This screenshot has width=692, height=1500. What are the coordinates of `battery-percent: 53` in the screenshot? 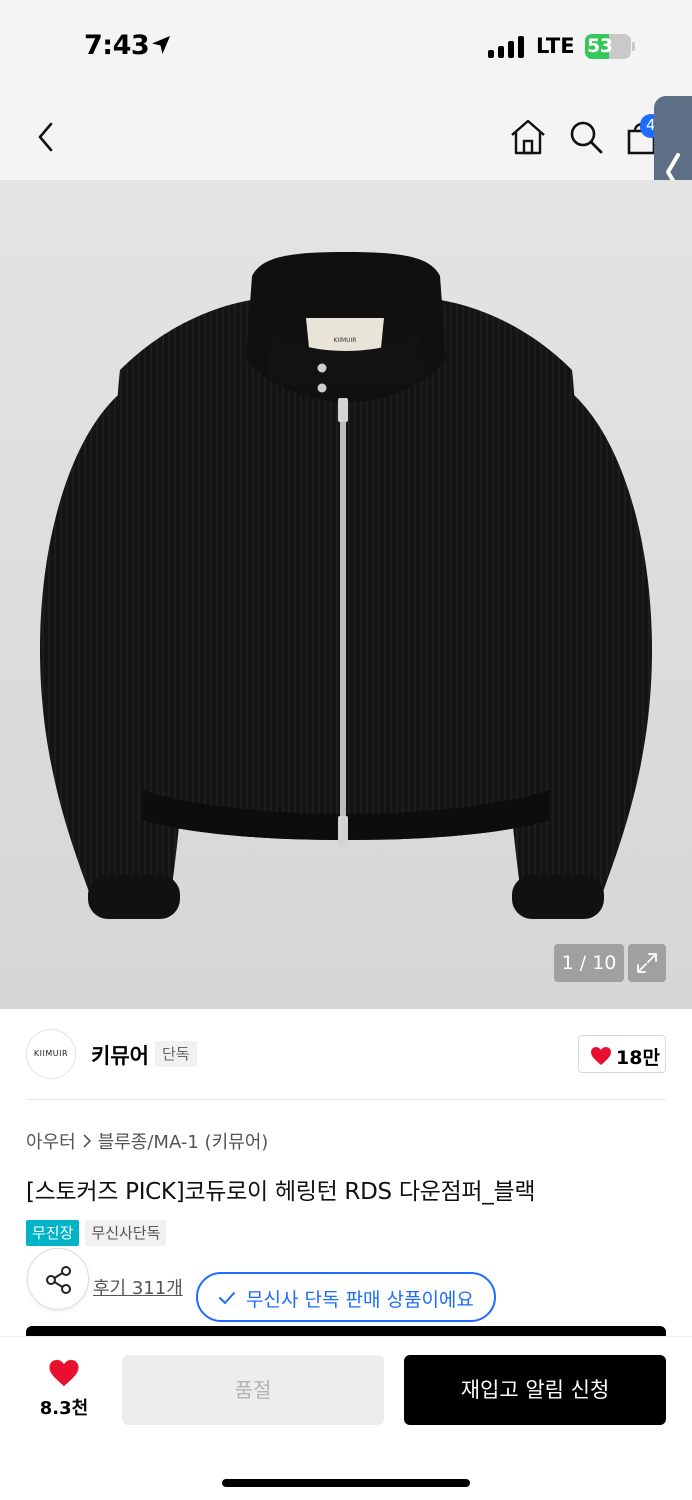 It's located at (600, 46).